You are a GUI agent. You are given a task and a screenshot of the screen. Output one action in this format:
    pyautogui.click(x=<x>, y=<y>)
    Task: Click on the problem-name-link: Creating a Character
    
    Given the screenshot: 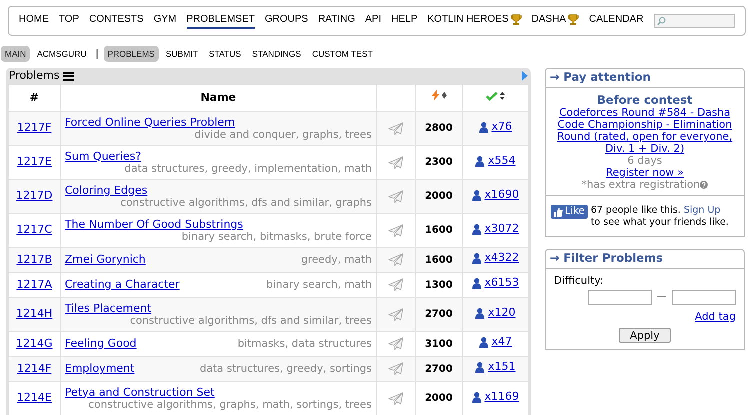 What is the action you would take?
    pyautogui.click(x=122, y=285)
    